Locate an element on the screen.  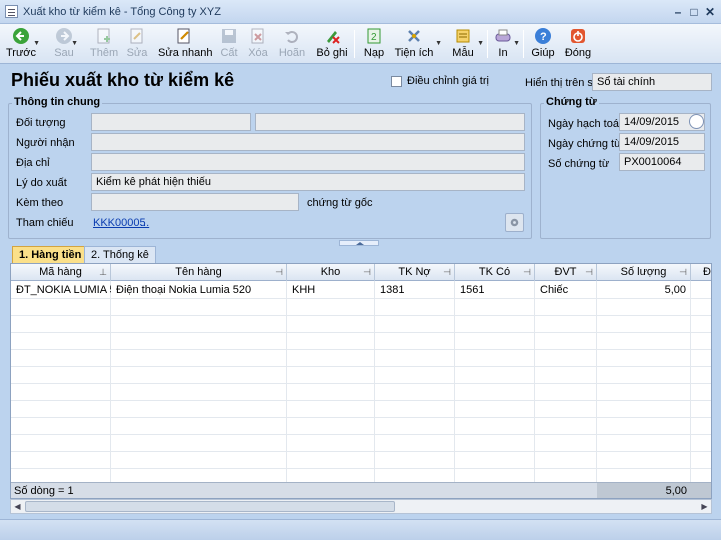
scroll-left-icon: ◀ is located at coordinates (17, 506).